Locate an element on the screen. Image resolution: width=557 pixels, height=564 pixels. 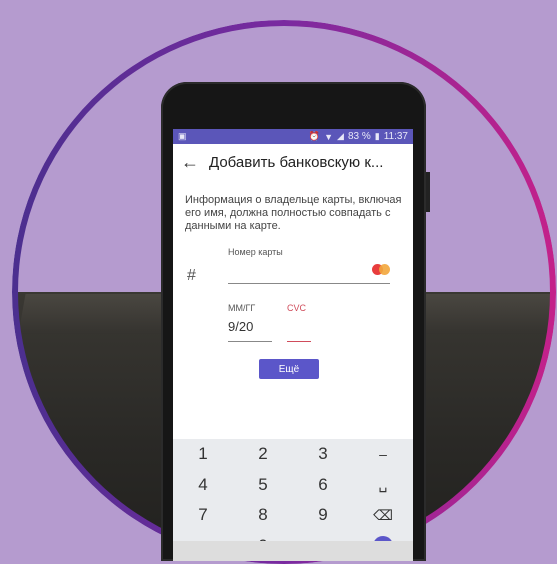
back-arrow-icon: ← is located at coordinates (195, 162).